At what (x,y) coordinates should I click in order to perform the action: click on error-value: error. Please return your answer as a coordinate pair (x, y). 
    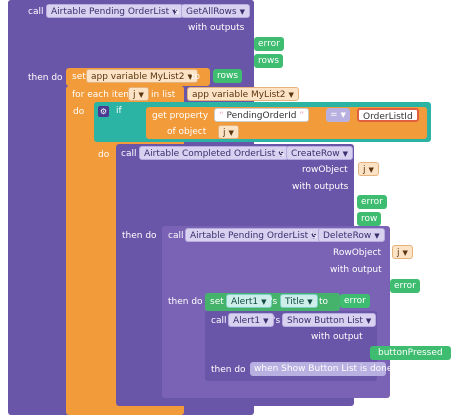
    Looking at the image, I should click on (355, 301).